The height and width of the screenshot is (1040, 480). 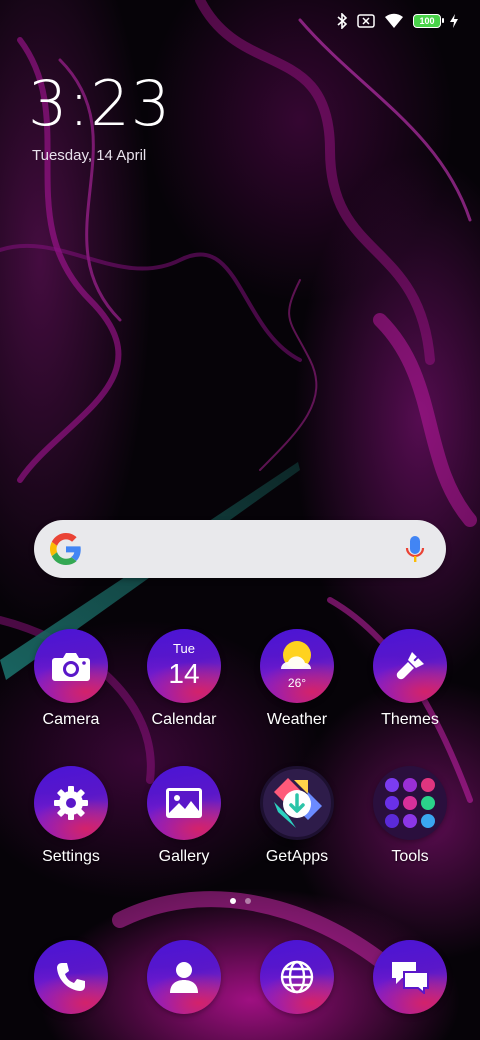 I want to click on app-gallery: Gallery, so click(x=184, y=816).